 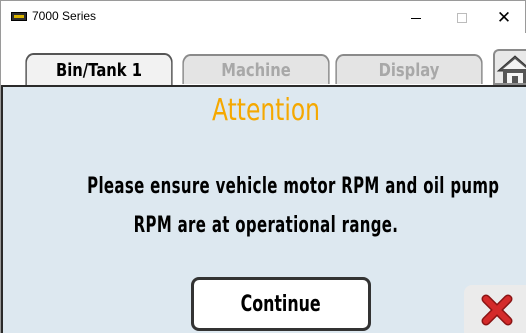 I want to click on tab-bin-tank-1: Bin/Tank 1, so click(x=99, y=69).